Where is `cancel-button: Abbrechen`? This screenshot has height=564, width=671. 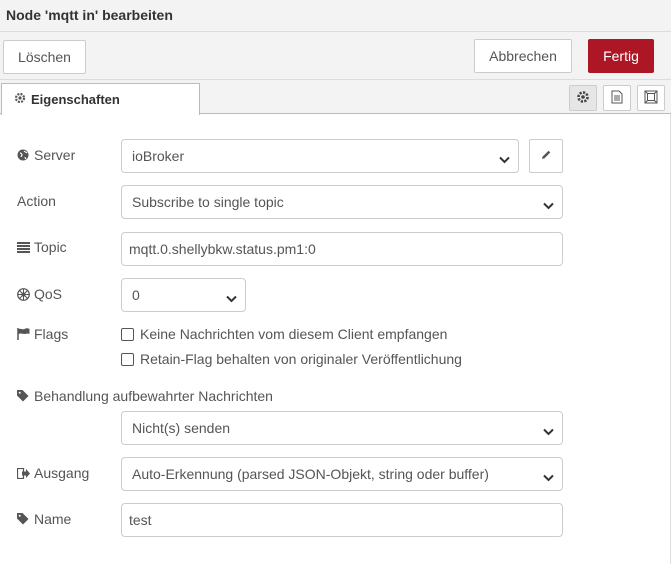
cancel-button: Abbrechen is located at coordinates (523, 56).